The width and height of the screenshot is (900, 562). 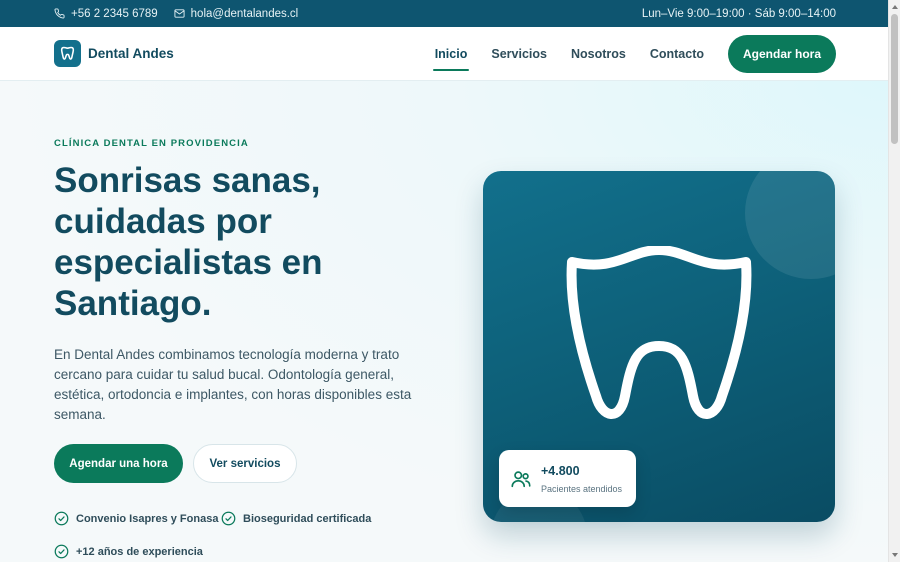 I want to click on decorative-circle, so click(x=790, y=225).